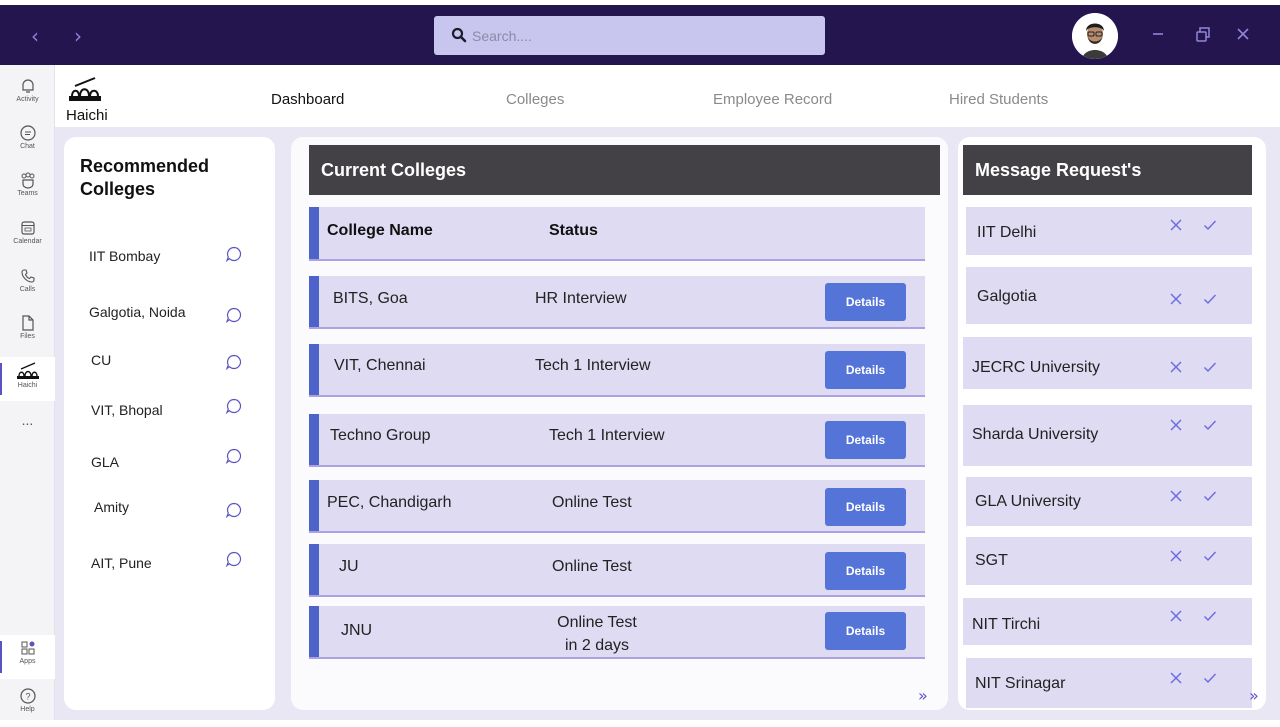 The width and height of the screenshot is (1280, 727). Describe the element at coordinates (87, 115) in the screenshot. I see `brand-name: Haichi` at that location.